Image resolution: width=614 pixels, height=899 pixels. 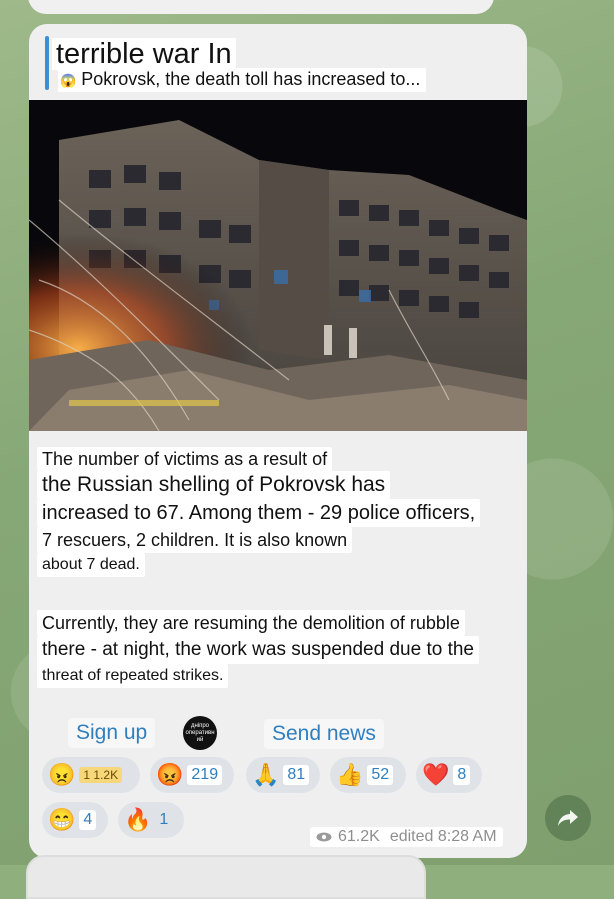 What do you see at coordinates (436, 774) in the screenshot?
I see `heart-icon: ❤️` at bounding box center [436, 774].